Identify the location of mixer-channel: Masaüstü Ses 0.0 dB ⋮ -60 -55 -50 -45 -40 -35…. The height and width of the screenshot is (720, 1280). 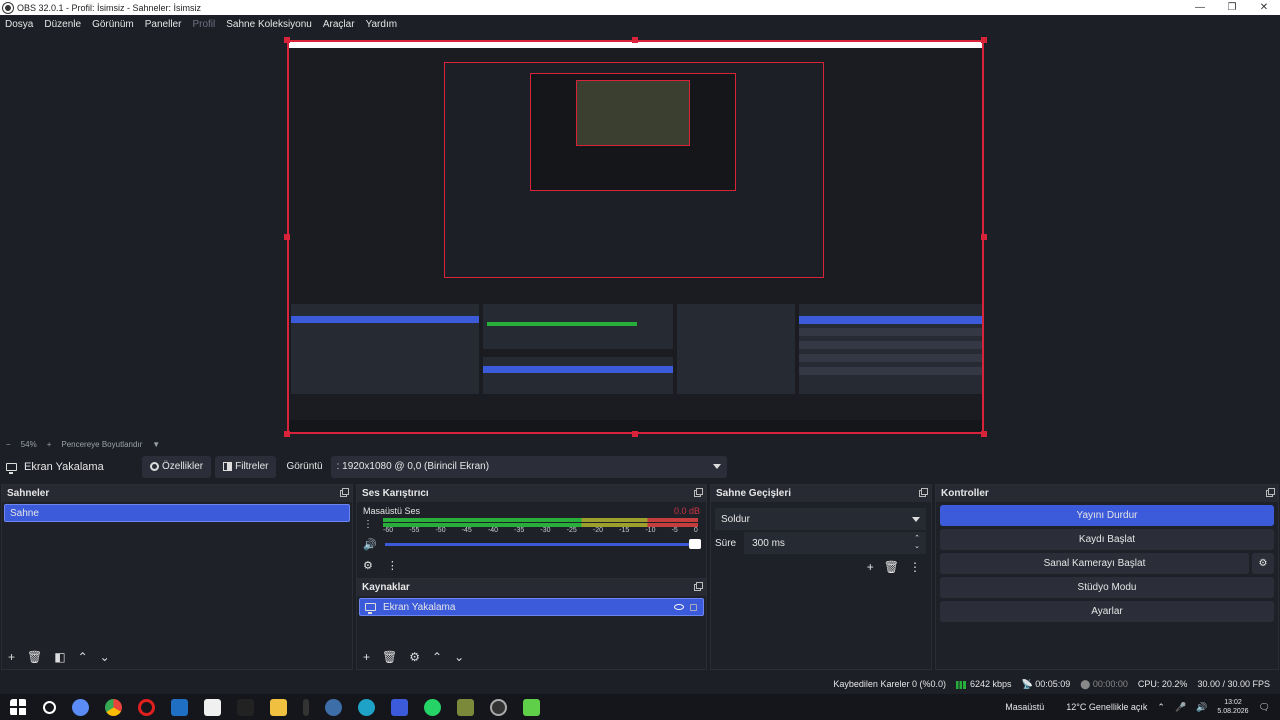
(531, 539).